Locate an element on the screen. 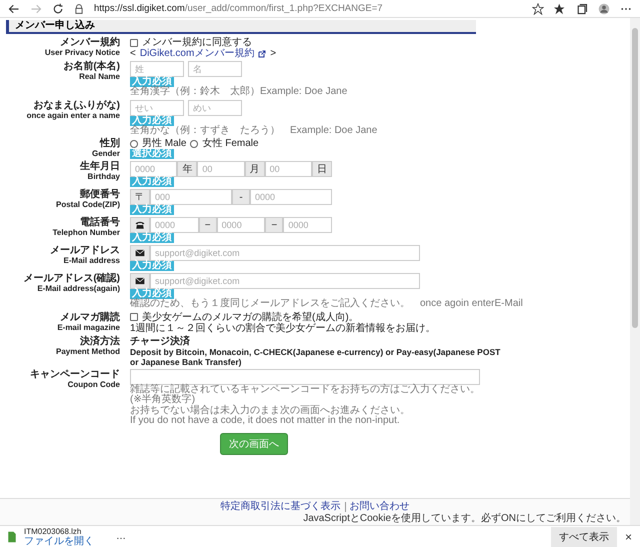  hint-text: 雑誌等に記載されているキャンペーンコードをお持ちの方はご入力ください。 is located at coordinates (305, 389).